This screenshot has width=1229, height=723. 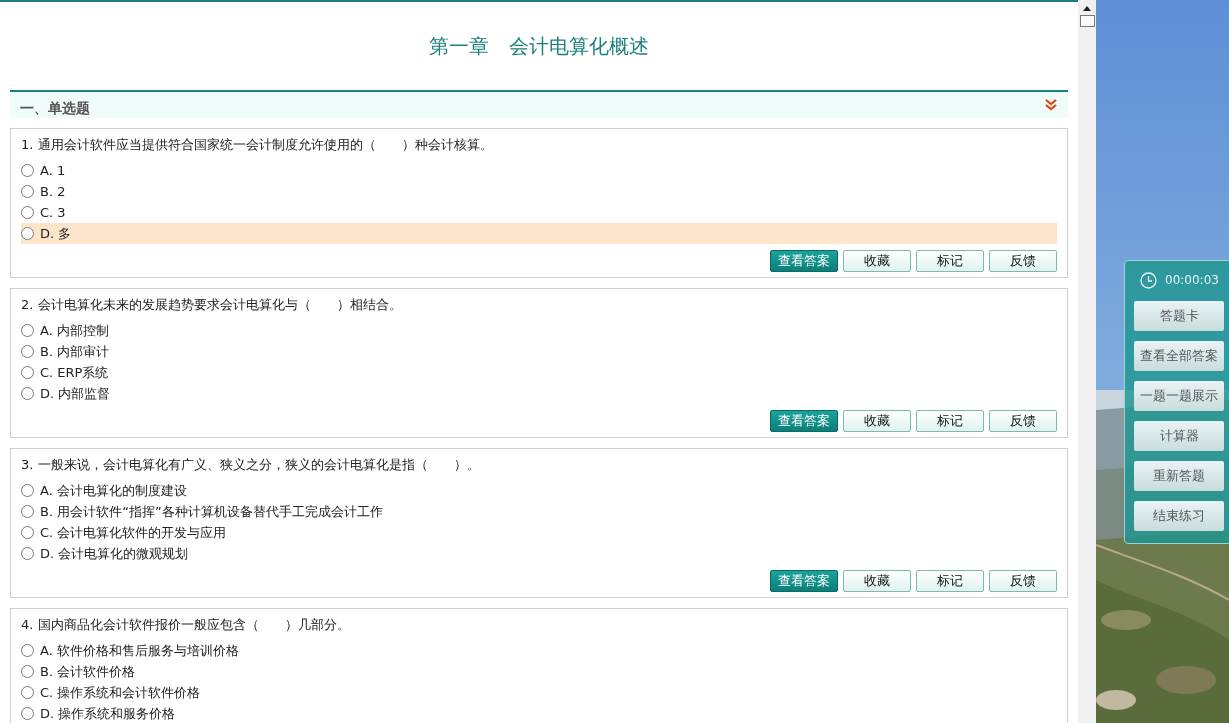 I want to click on section-title: 一、单选题, so click(x=55, y=109).